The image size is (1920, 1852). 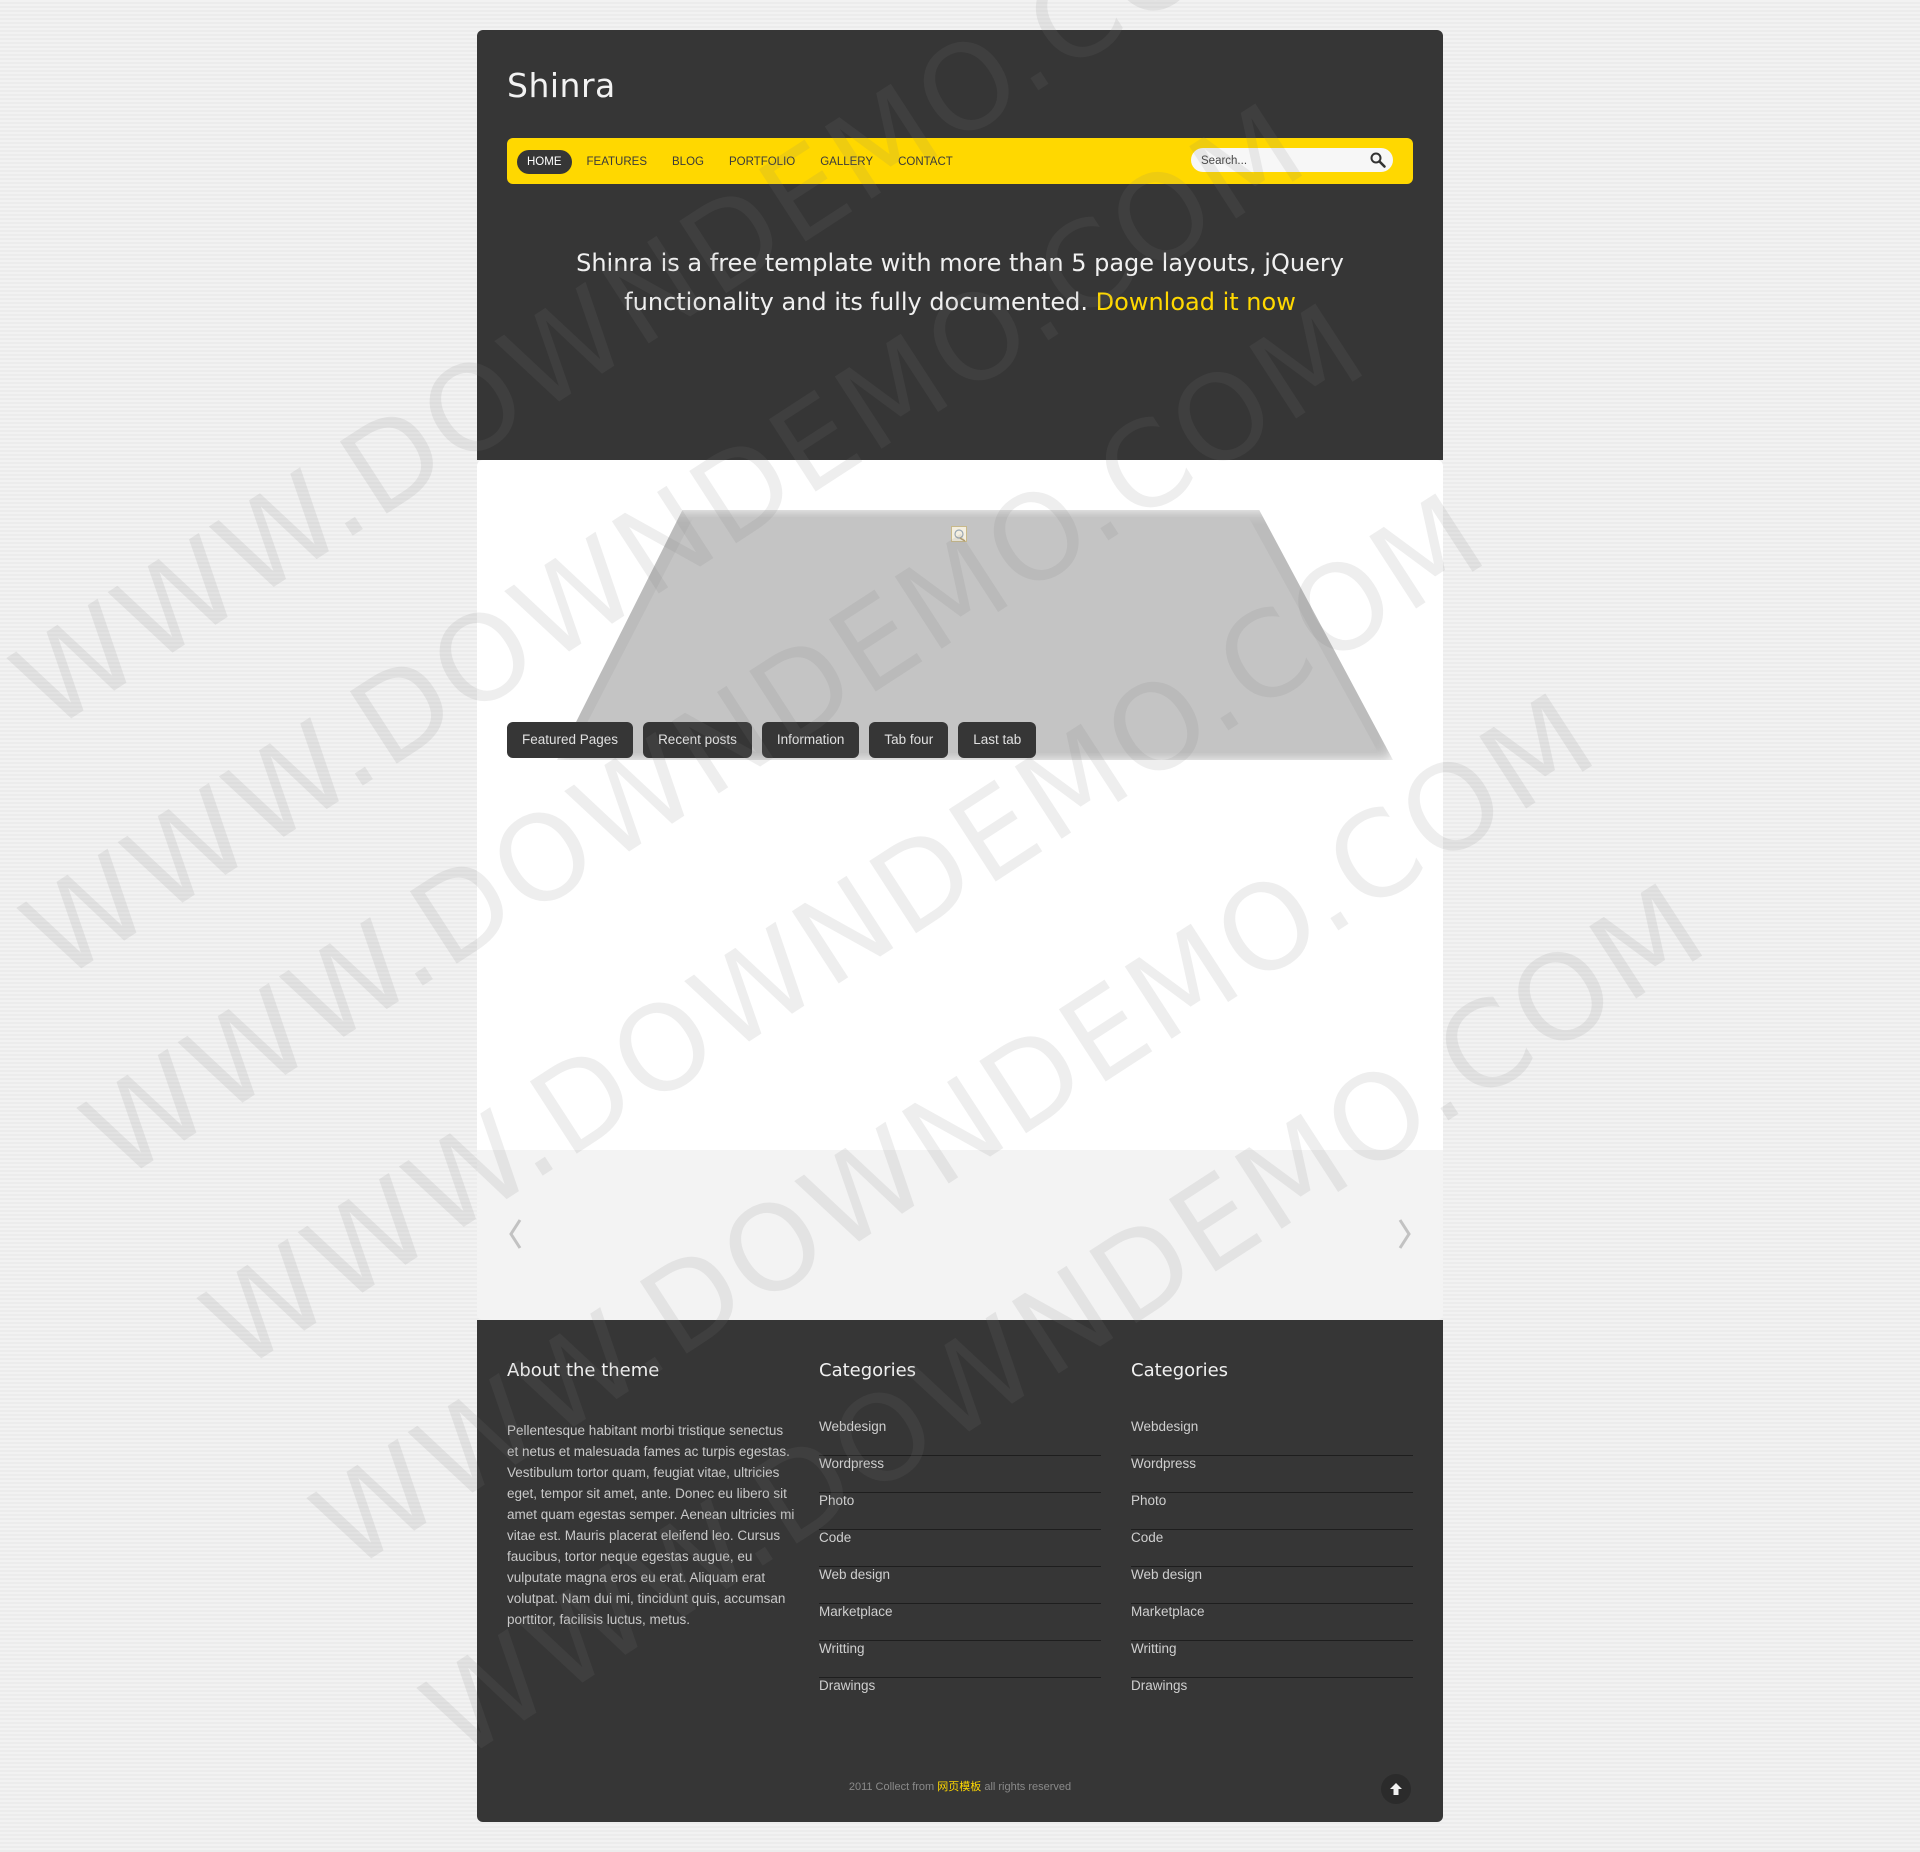 What do you see at coordinates (697, 740) in the screenshot?
I see `tab-recent-posts: Recent posts` at bounding box center [697, 740].